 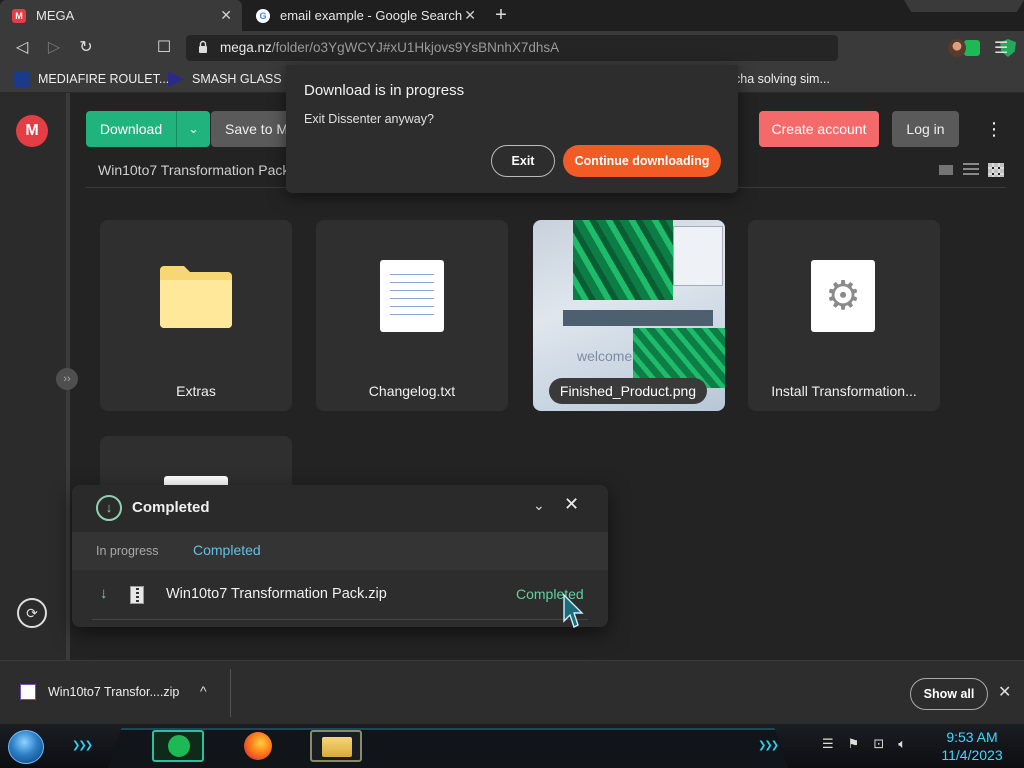 What do you see at coordinates (32, 131) in the screenshot?
I see `mega-logo-icon: M` at bounding box center [32, 131].